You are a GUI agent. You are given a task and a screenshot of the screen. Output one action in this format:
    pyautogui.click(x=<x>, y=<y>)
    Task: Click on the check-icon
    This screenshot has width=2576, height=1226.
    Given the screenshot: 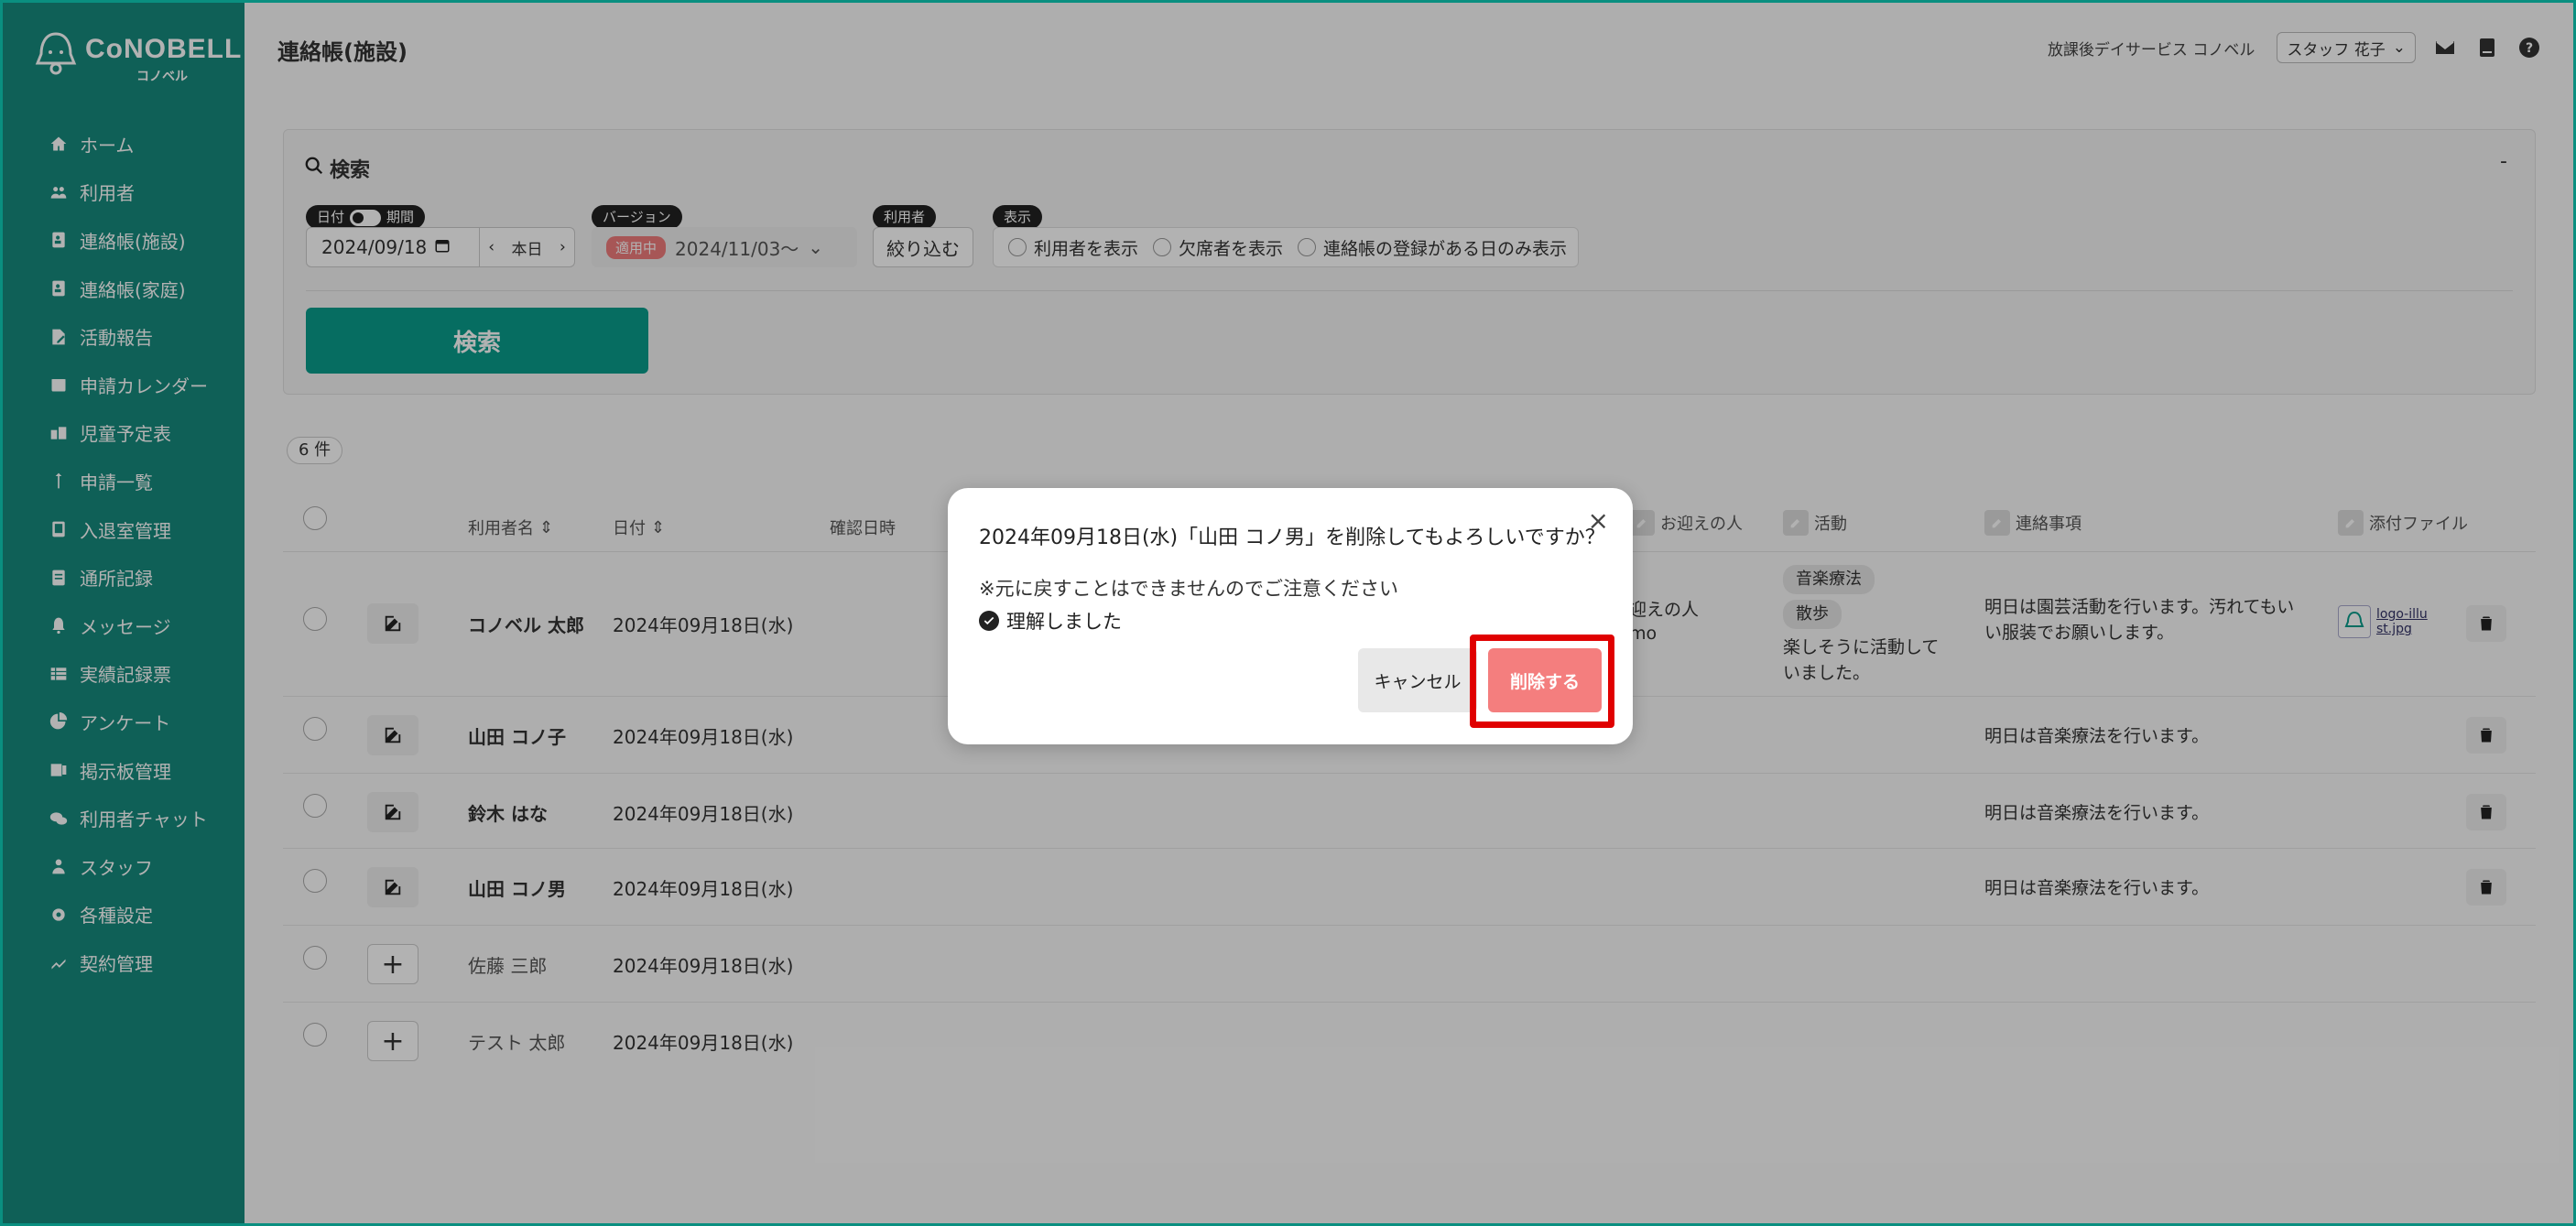 What is the action you would take?
    pyautogui.click(x=989, y=621)
    